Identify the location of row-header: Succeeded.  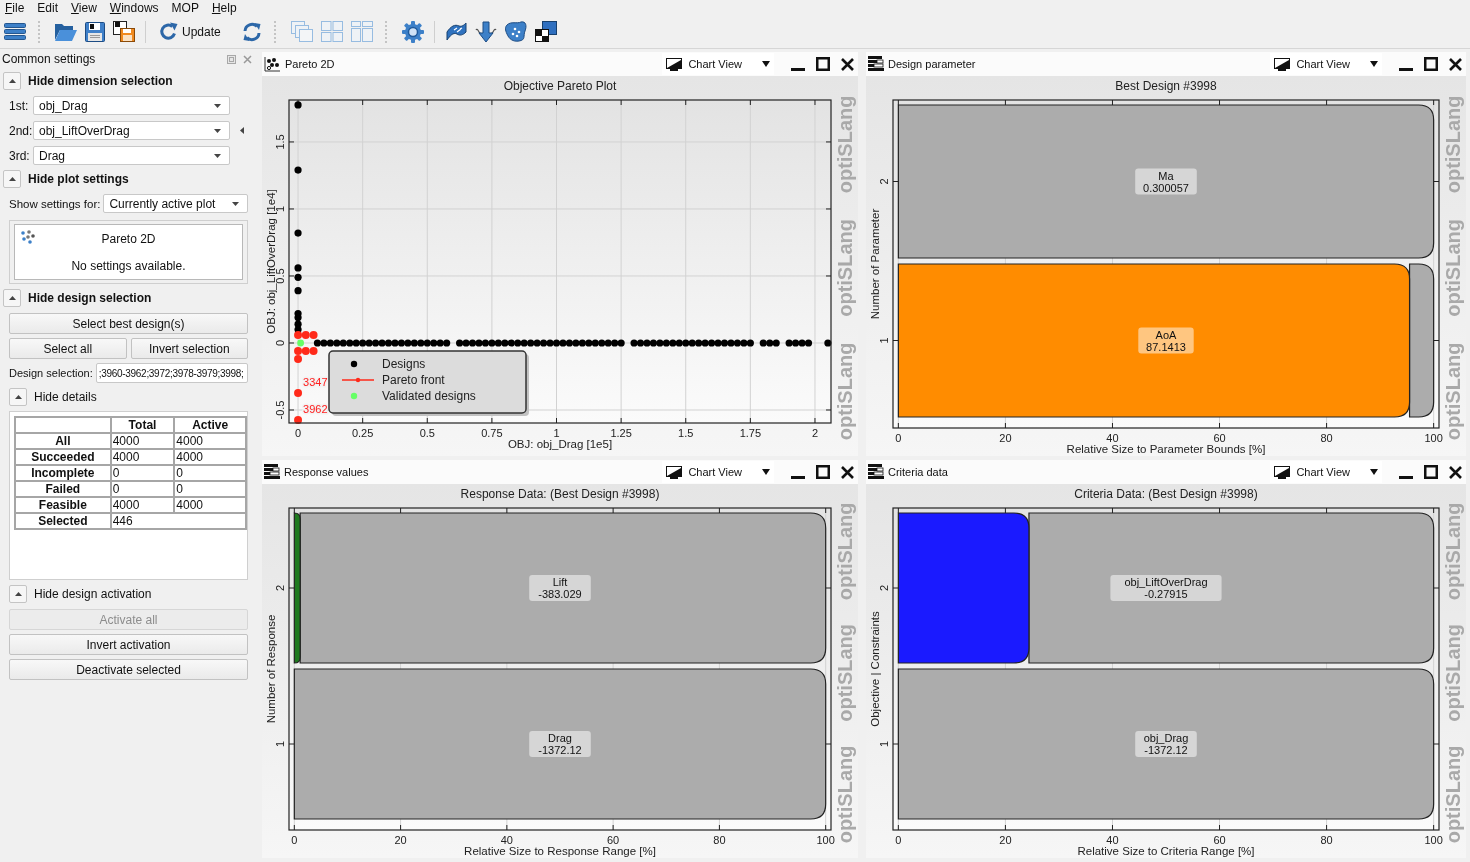
(63, 457).